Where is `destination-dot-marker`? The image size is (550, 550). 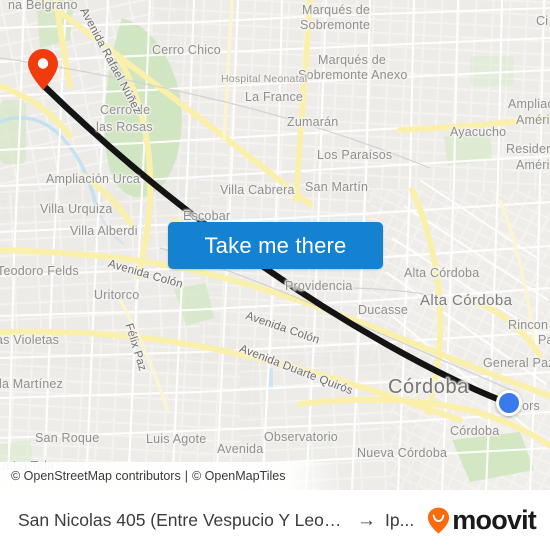 destination-dot-marker is located at coordinates (509, 403).